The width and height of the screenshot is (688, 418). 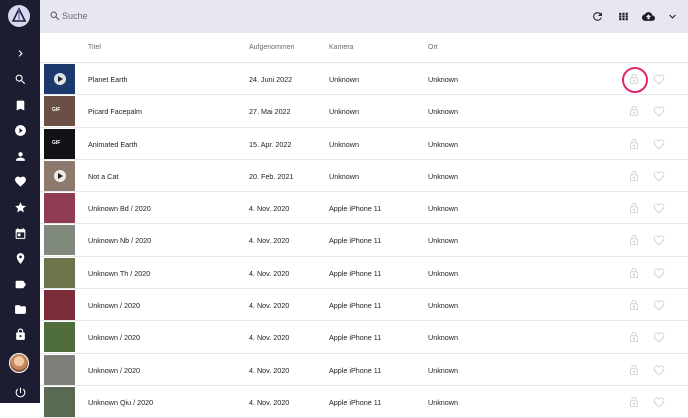 I want to click on grid-view-button, so click(x=623, y=16).